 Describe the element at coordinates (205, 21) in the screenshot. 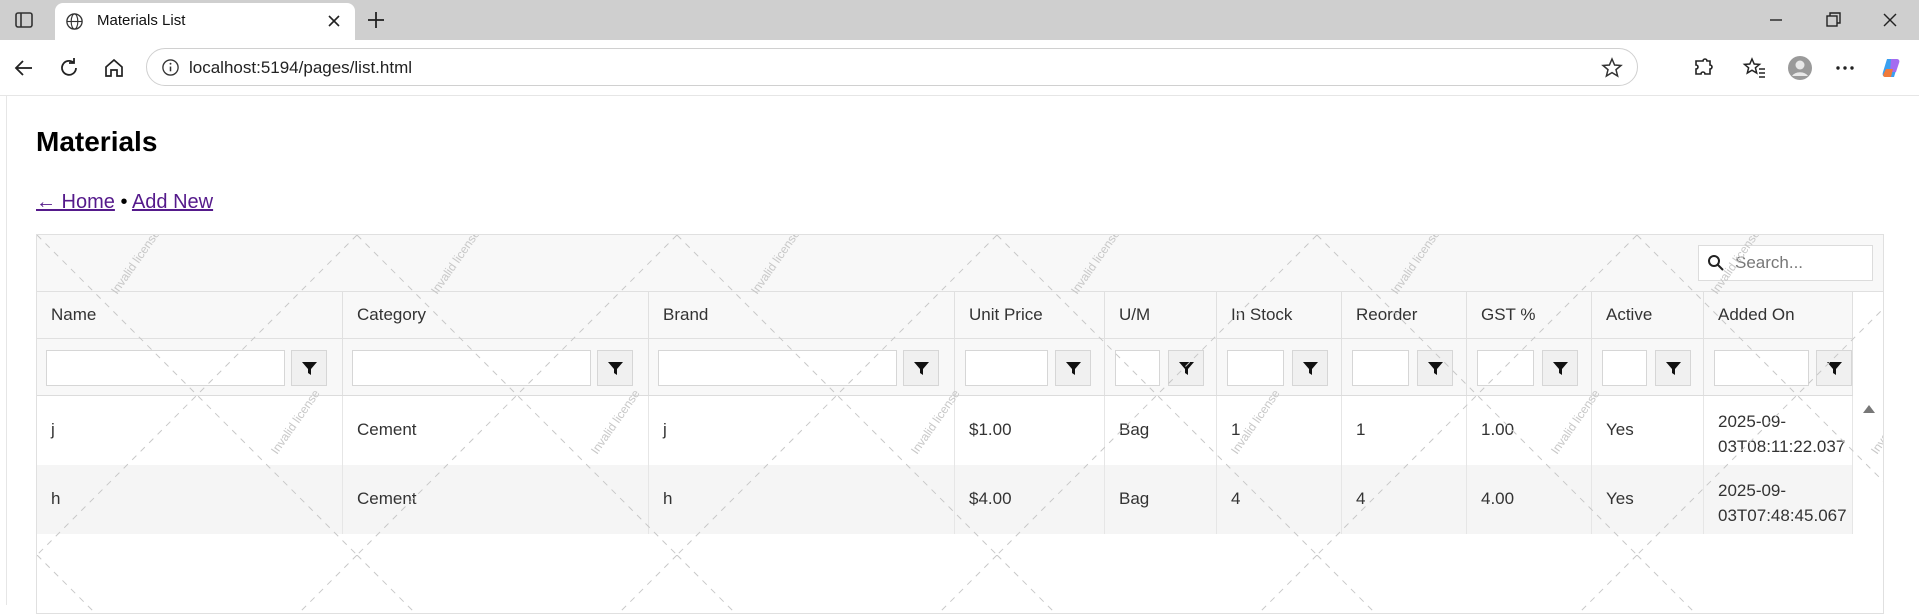

I see `browser-tab: Materials List` at that location.